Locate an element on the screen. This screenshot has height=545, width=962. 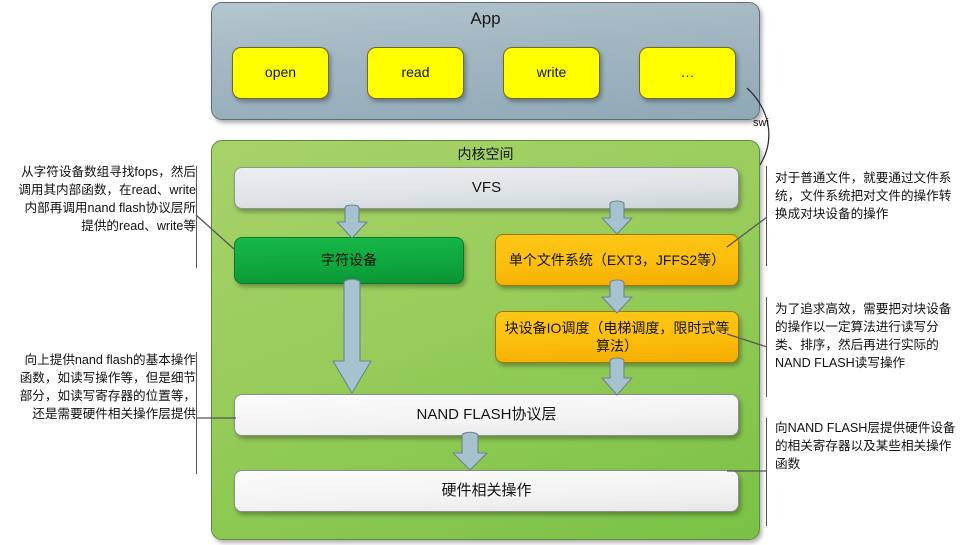
arrow-nand-protocol-to-hardware-ops is located at coordinates (470, 452).